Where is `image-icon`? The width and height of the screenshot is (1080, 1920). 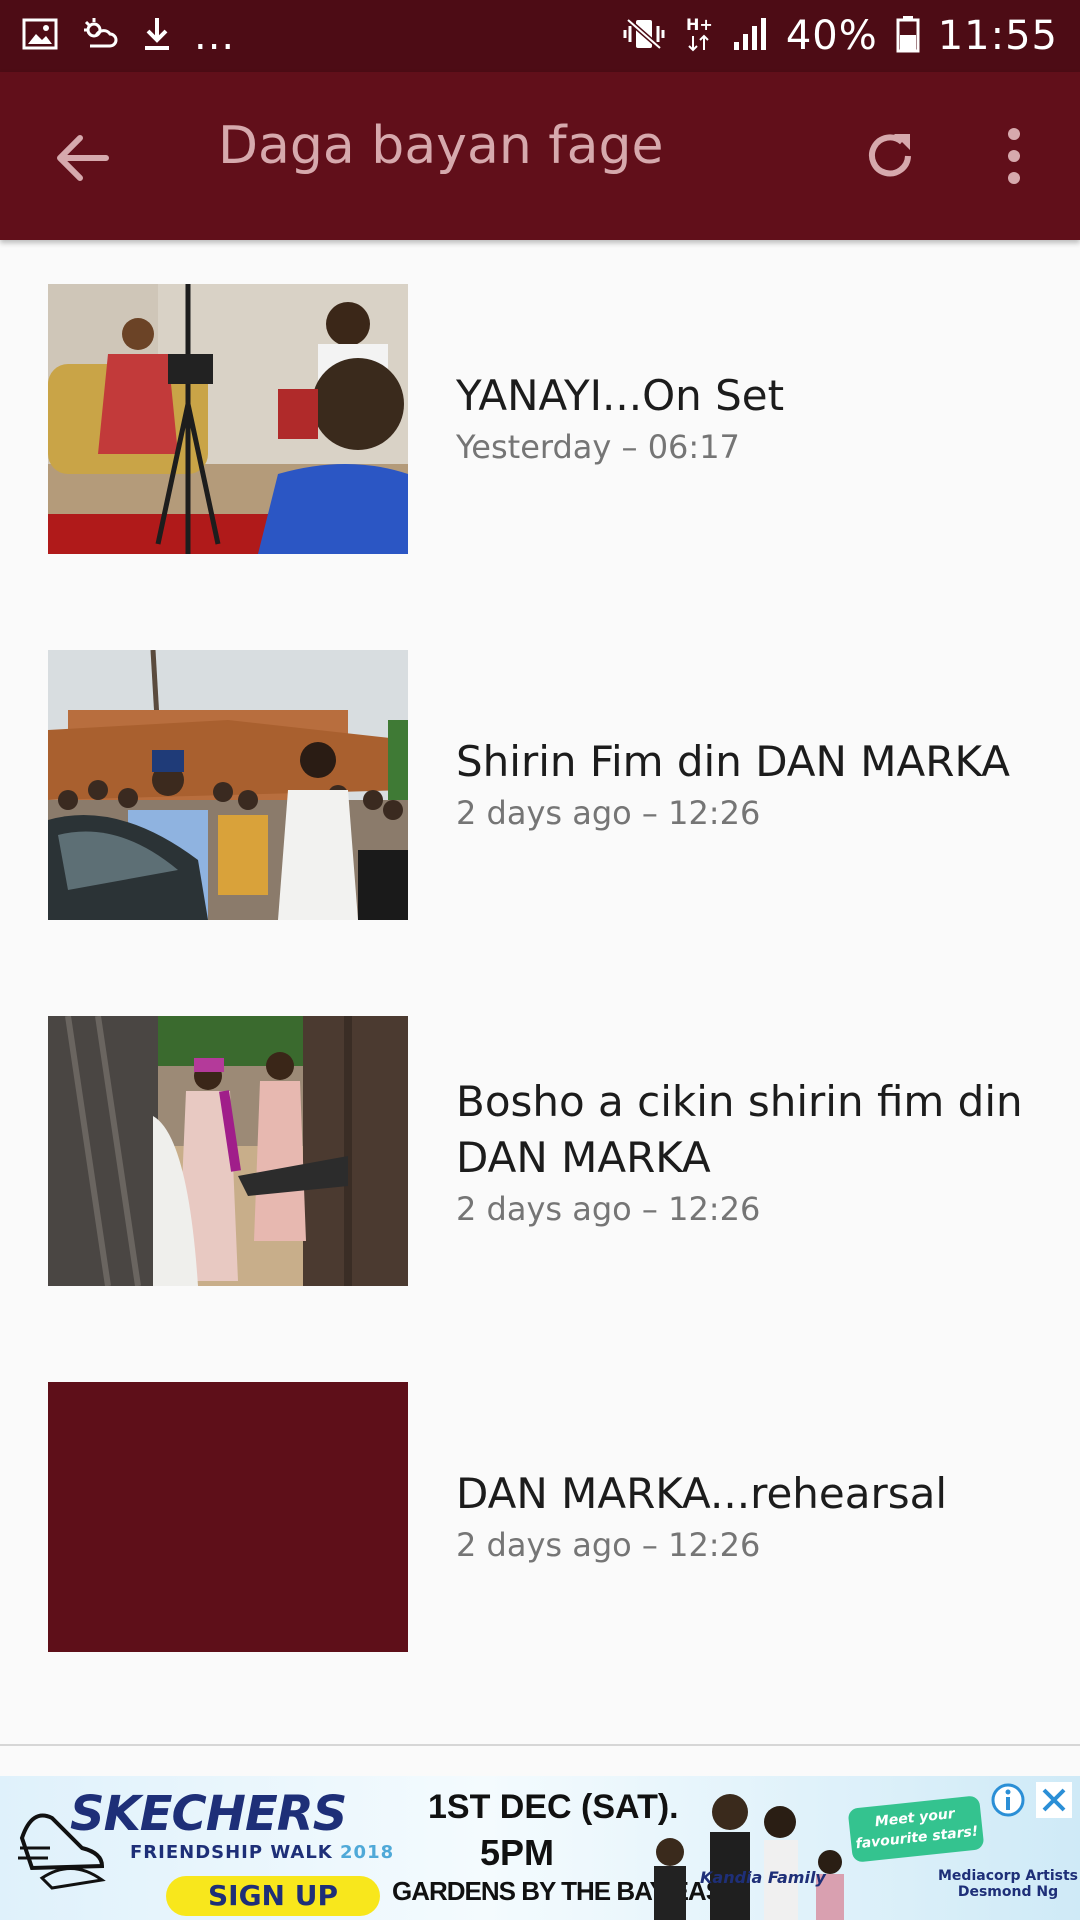 image-icon is located at coordinates (40, 36).